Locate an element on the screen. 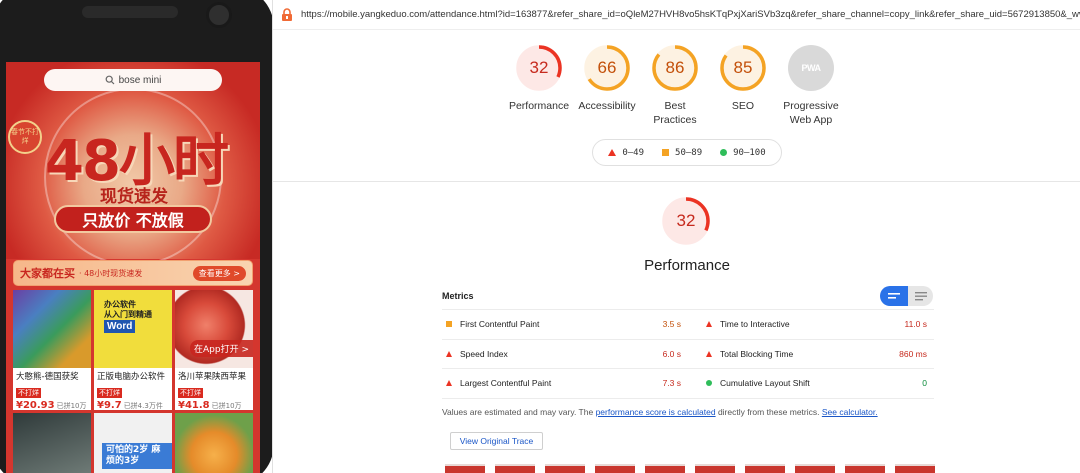  banner-subline: 现货速发 is located at coordinates (134, 197).